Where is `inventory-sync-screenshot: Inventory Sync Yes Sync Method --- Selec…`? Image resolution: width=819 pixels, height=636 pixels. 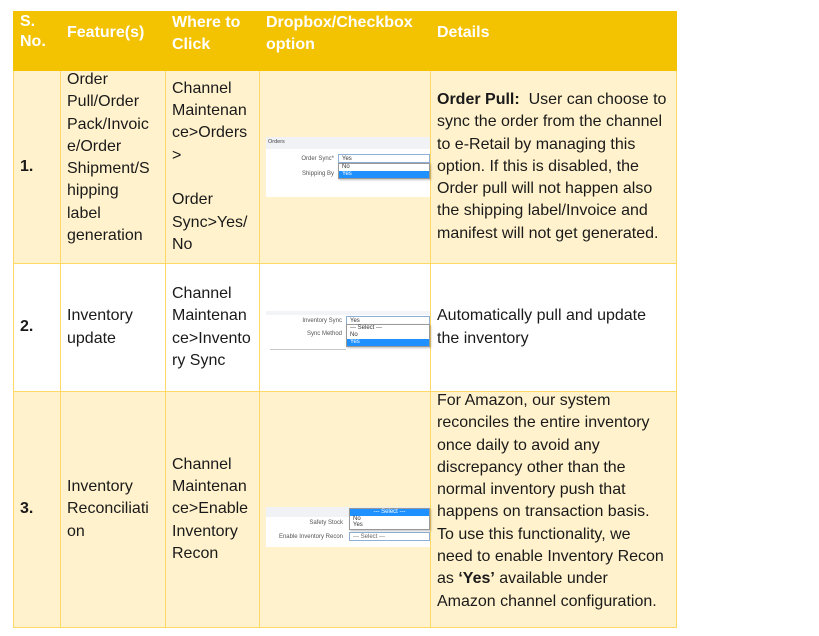
inventory-sync-screenshot: Inventory Sync Yes Sync Method --- Selec… is located at coordinates (348, 330).